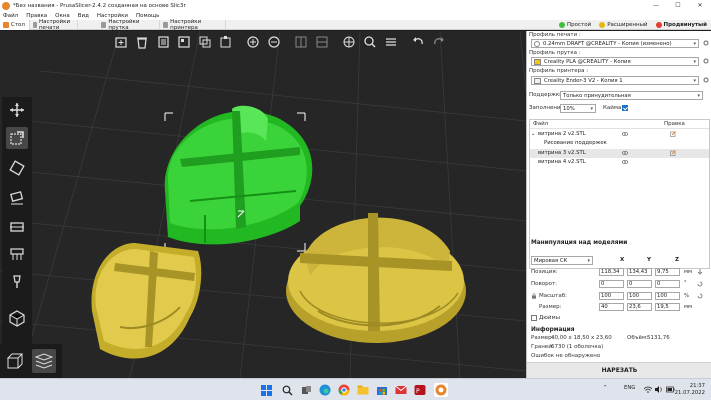 This screenshot has height=400, width=711. I want to click on 3d-view-button, so click(15, 361).